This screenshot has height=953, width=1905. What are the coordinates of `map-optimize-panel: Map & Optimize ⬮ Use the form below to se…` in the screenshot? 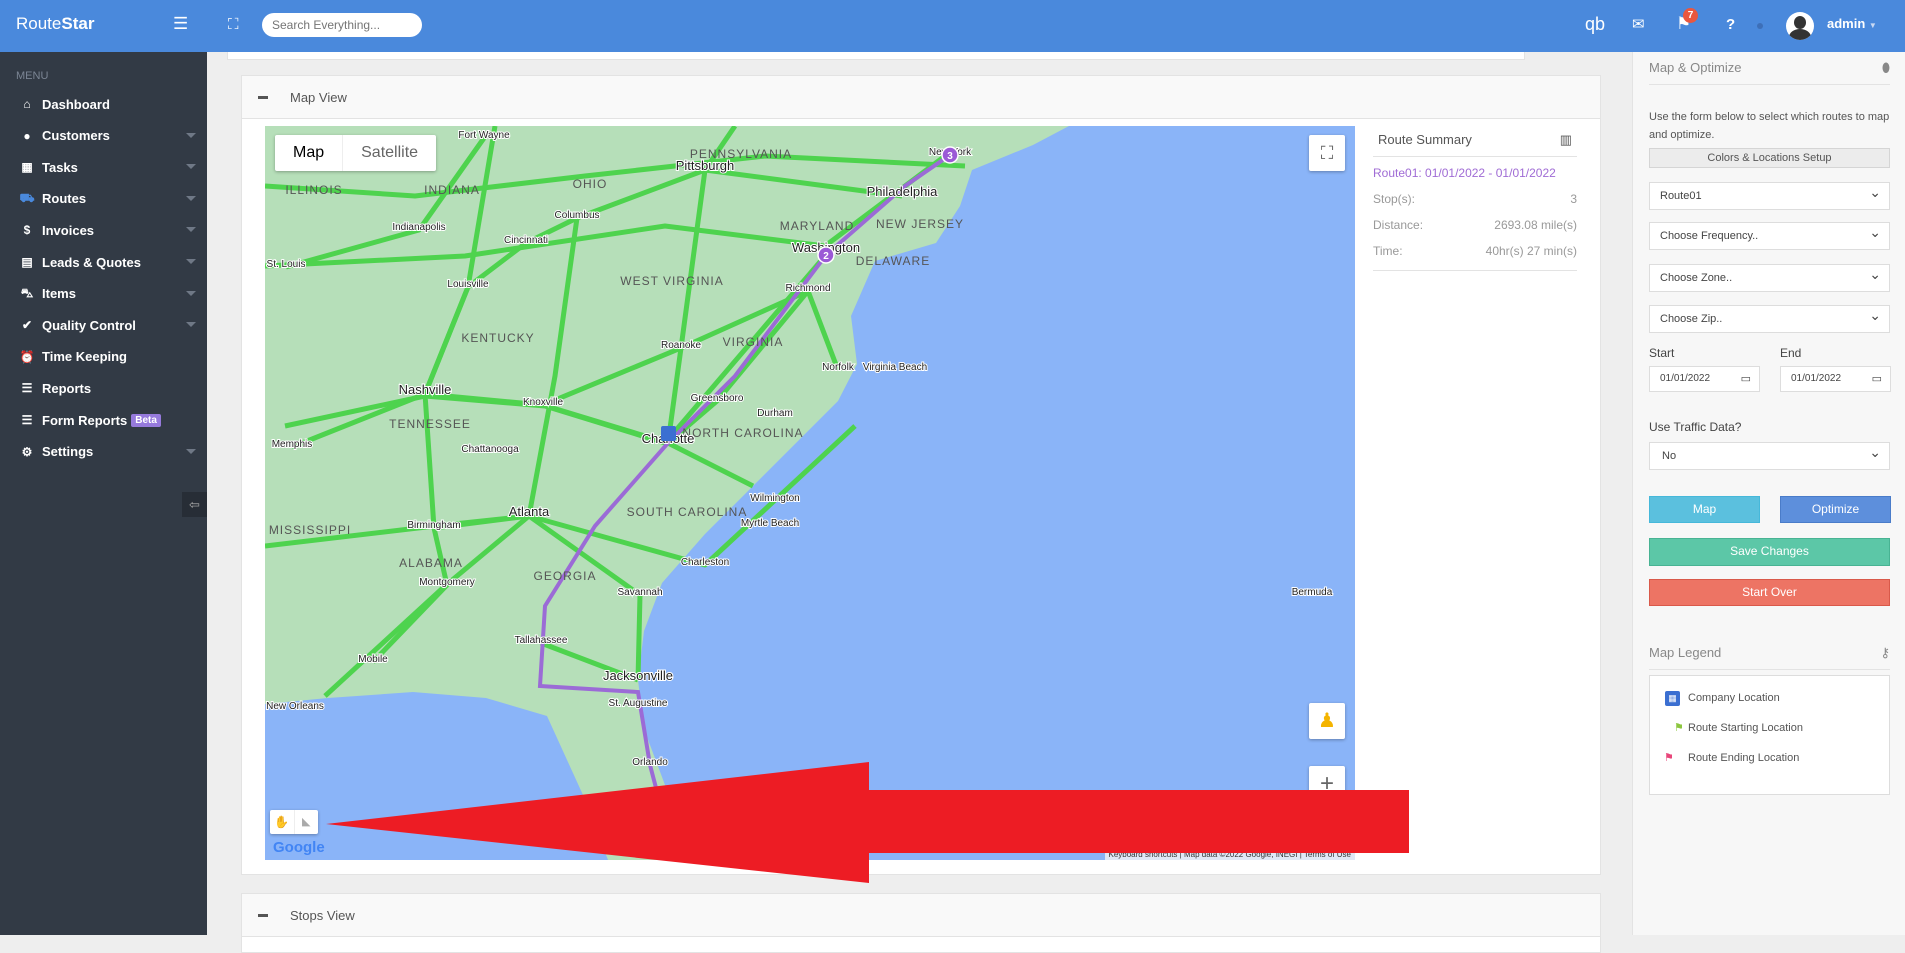 It's located at (1768, 493).